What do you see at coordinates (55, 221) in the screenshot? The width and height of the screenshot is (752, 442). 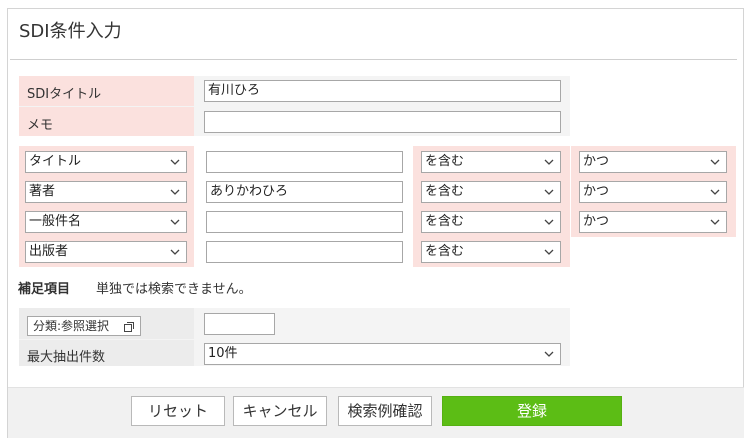 I see `criteria-field-select-label: 一般件名` at bounding box center [55, 221].